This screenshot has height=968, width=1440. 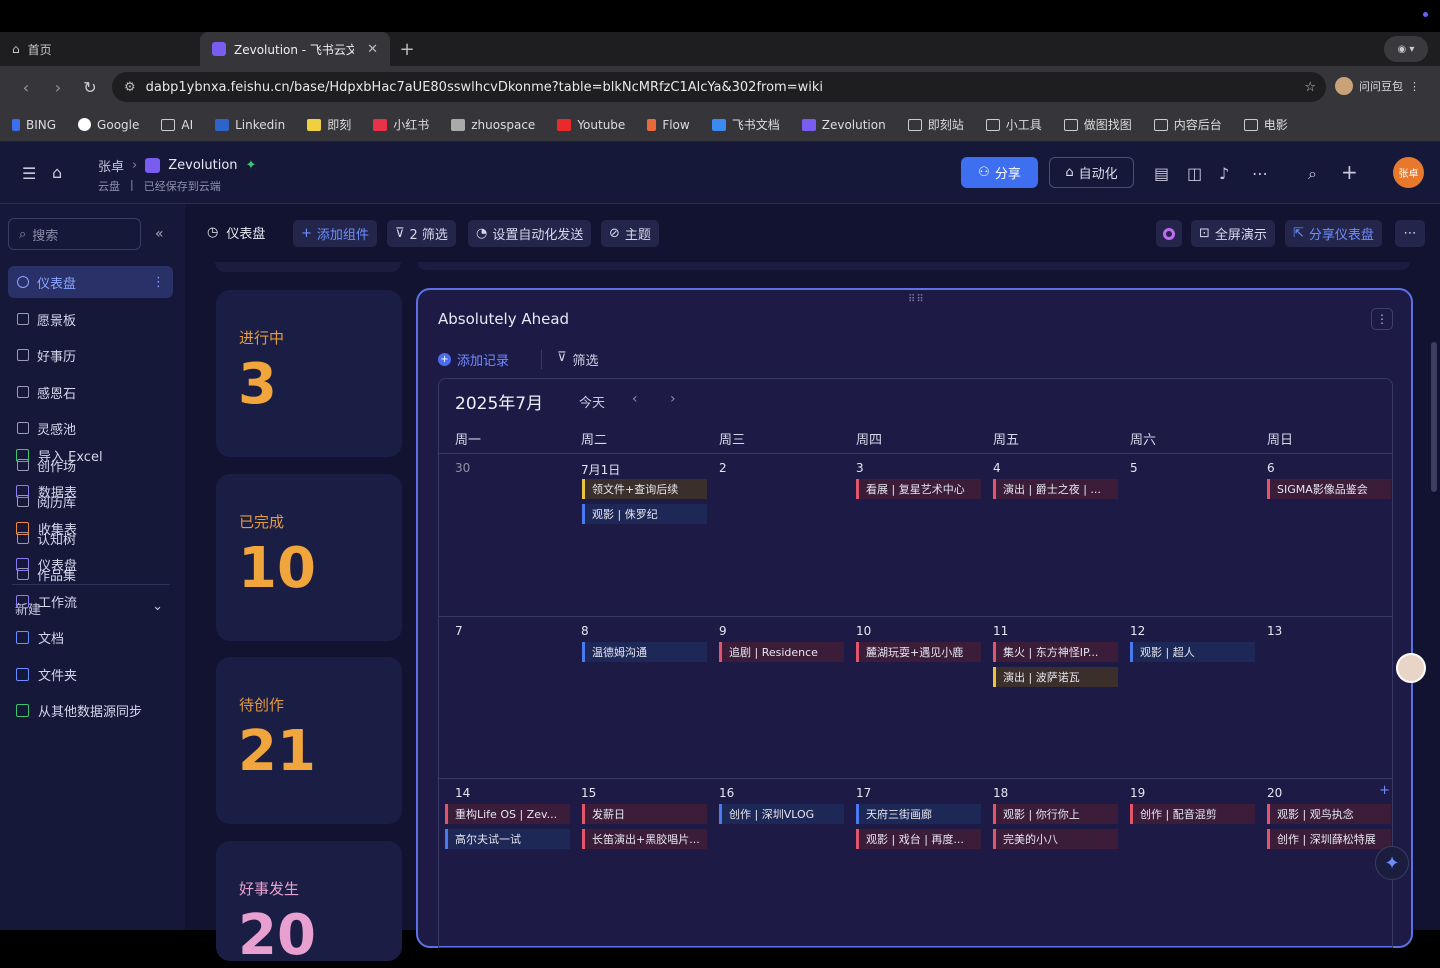 What do you see at coordinates (644, 514) in the screenshot?
I see `calendar-event: 观影 | 侏罗纪` at bounding box center [644, 514].